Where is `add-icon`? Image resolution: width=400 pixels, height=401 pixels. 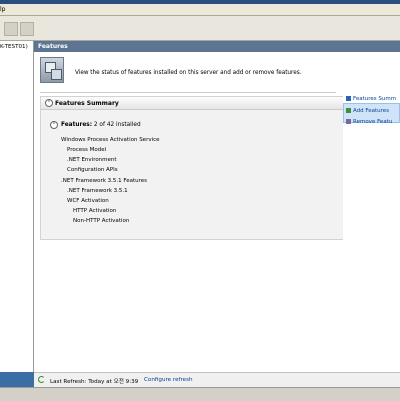
add-icon is located at coordinates (348, 110).